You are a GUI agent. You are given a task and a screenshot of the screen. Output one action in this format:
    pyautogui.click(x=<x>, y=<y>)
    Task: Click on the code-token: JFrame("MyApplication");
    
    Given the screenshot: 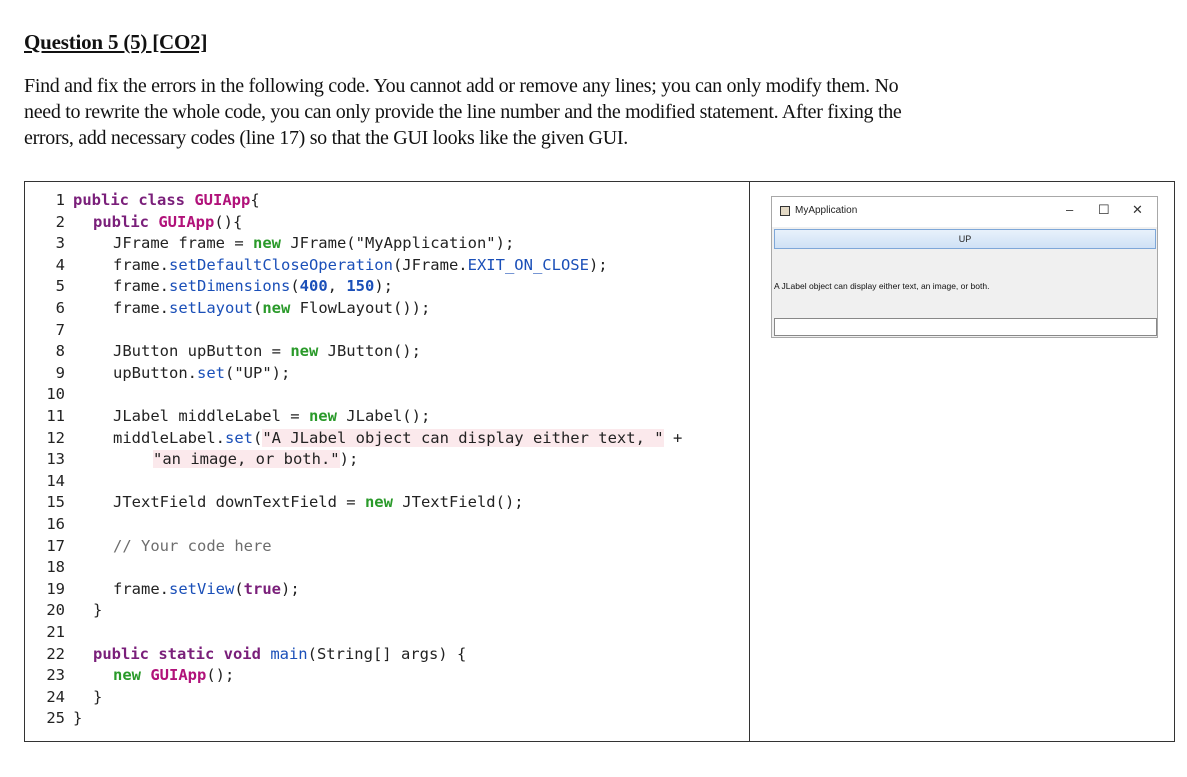 What is the action you would take?
    pyautogui.click(x=402, y=243)
    